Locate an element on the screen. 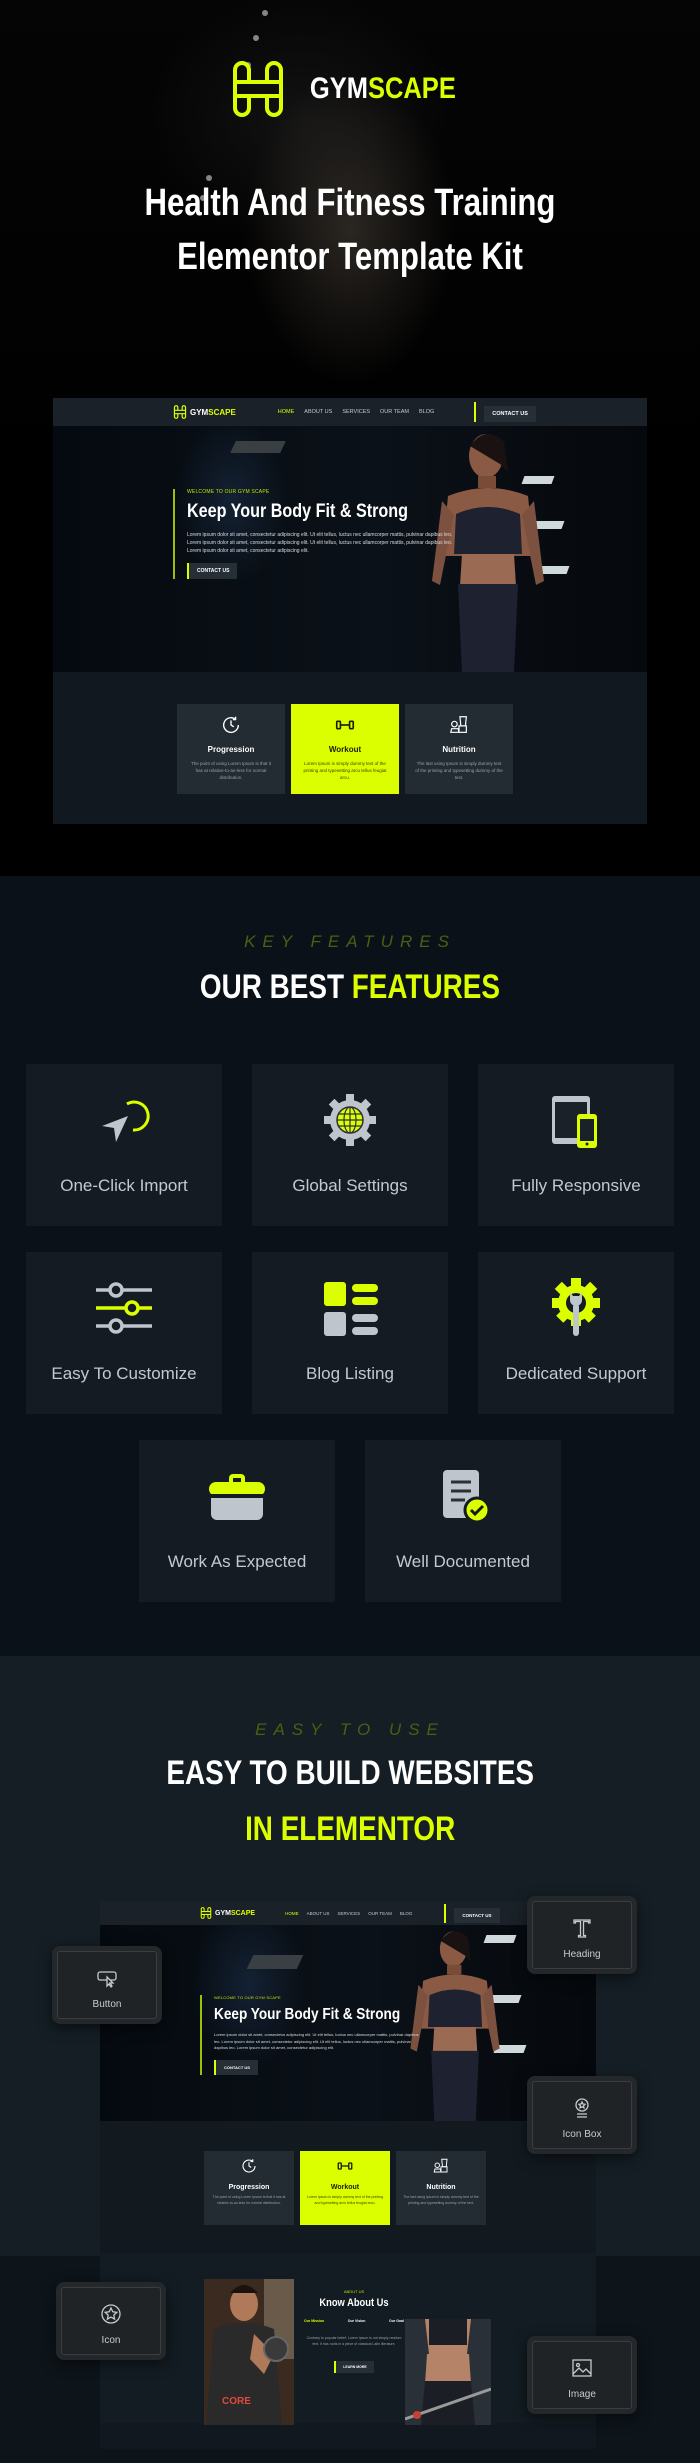 The width and height of the screenshot is (700, 2463). button-widget-icon is located at coordinates (107, 1980).